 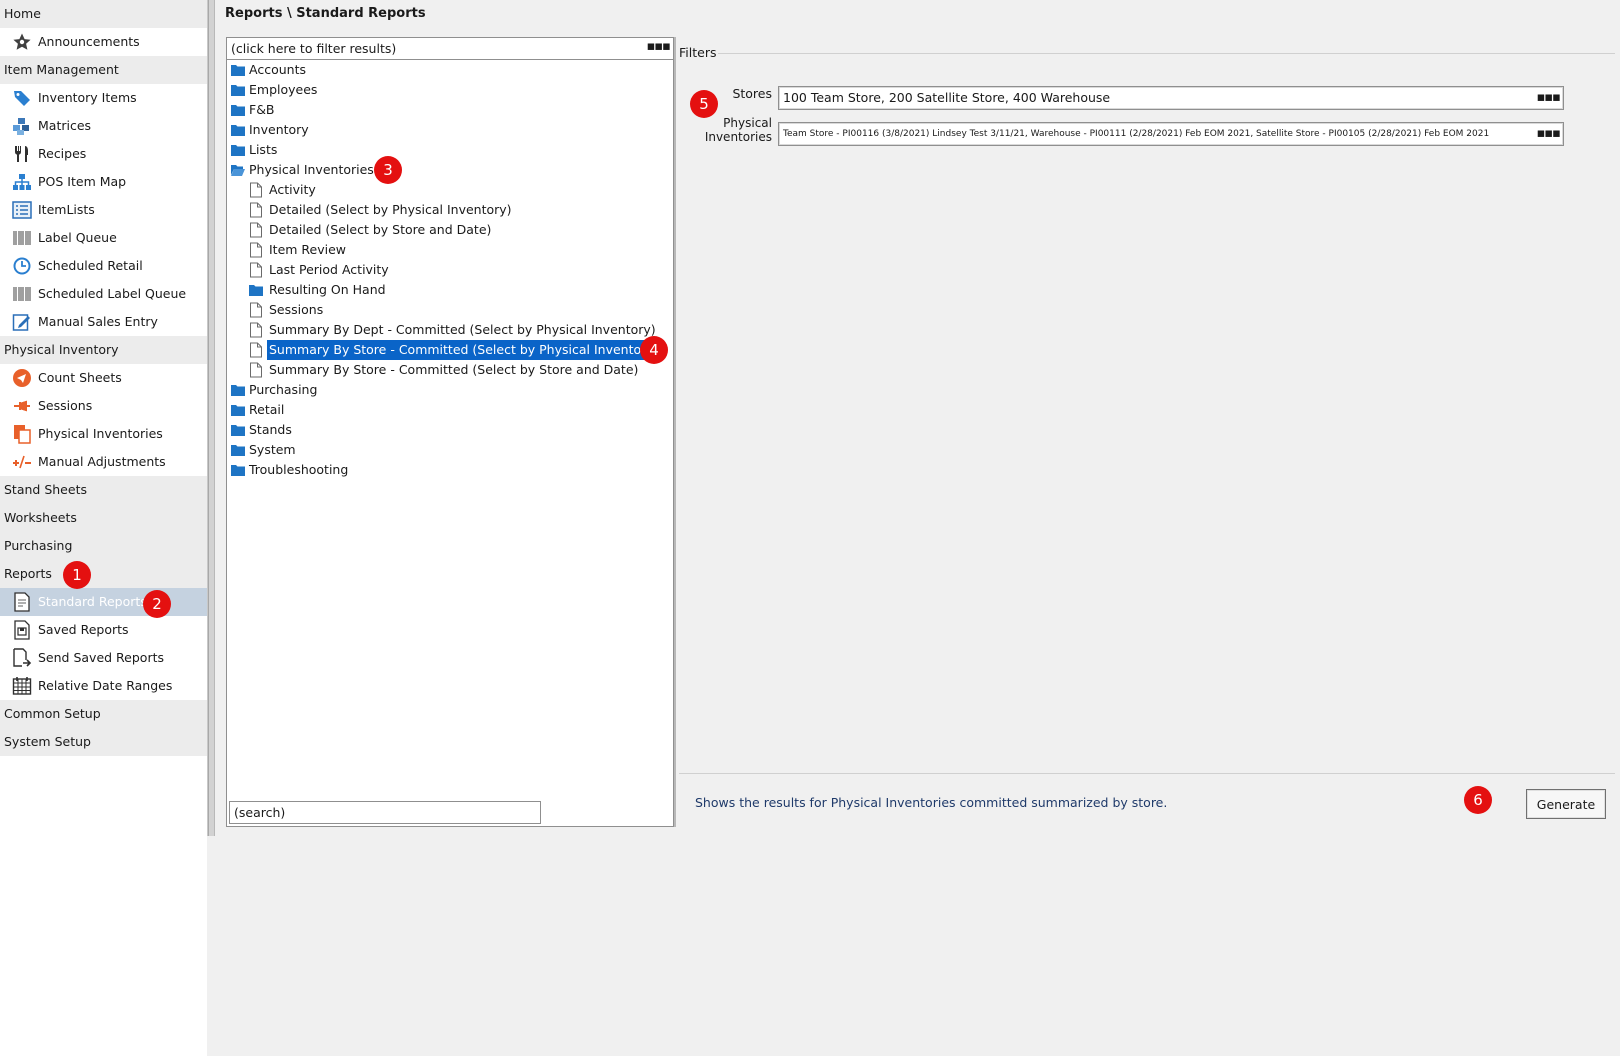 What do you see at coordinates (103, 630) in the screenshot?
I see `sidebar-item-saved-reports: Saved Reports` at bounding box center [103, 630].